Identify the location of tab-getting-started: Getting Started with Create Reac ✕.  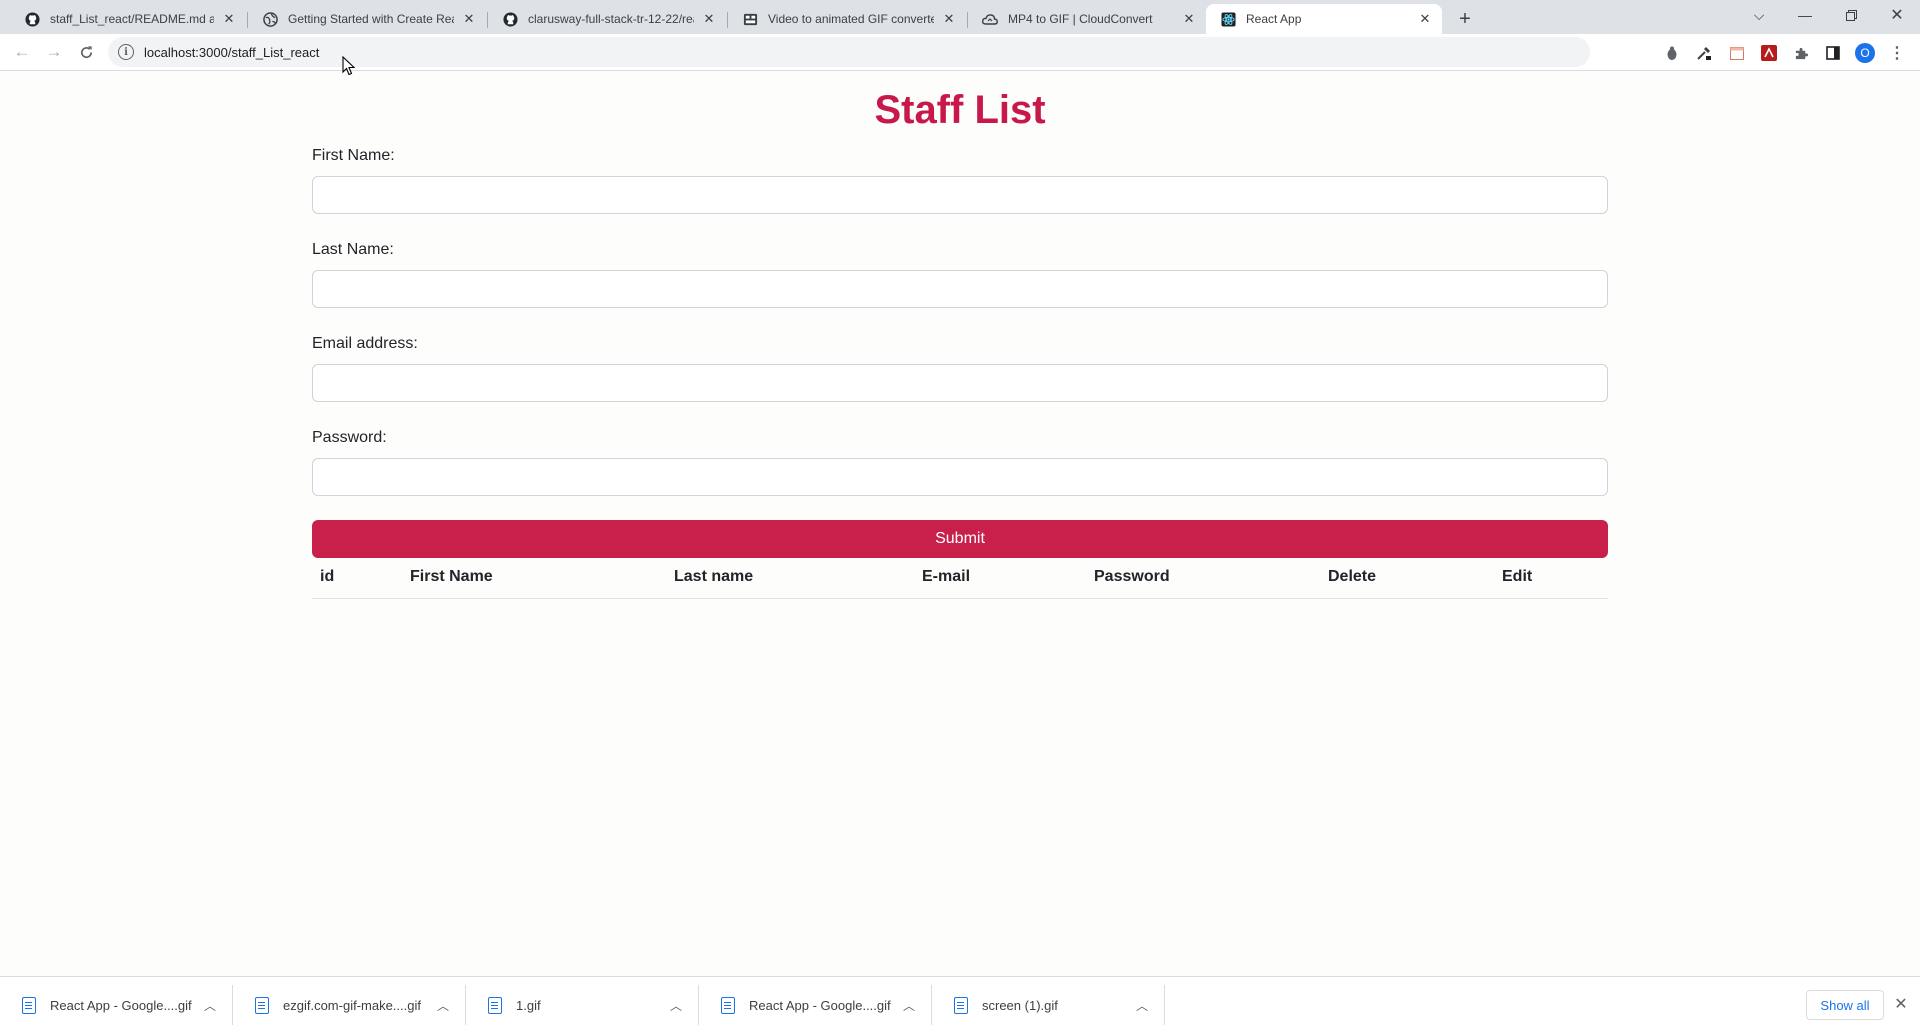
(367, 19).